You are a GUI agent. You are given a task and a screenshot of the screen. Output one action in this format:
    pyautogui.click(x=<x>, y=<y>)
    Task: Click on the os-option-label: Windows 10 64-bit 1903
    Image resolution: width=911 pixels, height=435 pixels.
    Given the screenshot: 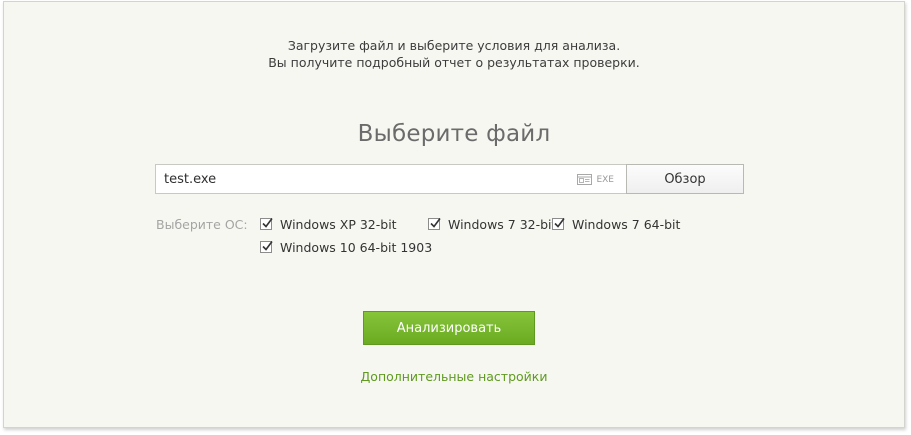 What is the action you would take?
    pyautogui.click(x=356, y=247)
    